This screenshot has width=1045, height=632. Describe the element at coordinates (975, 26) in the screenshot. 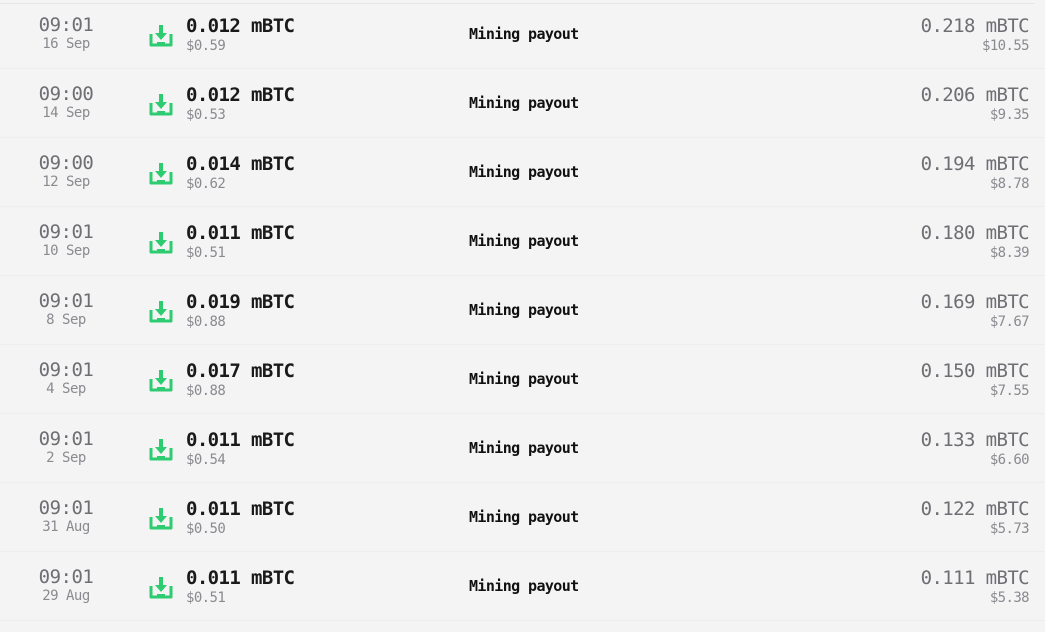

I see `balance: 0.218 mBTC` at that location.